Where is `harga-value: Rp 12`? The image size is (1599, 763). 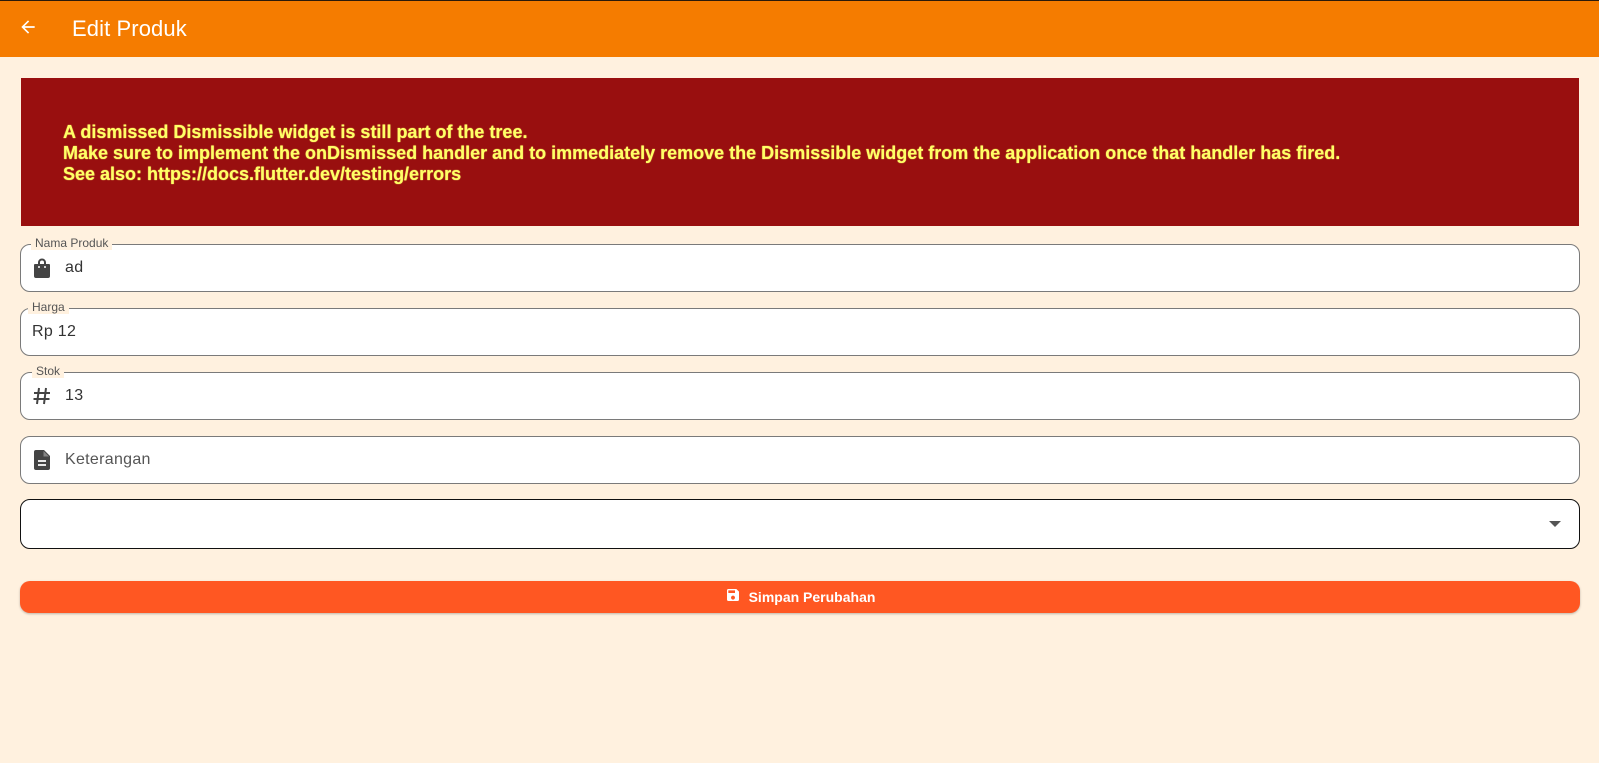 harga-value: Rp 12 is located at coordinates (54, 331).